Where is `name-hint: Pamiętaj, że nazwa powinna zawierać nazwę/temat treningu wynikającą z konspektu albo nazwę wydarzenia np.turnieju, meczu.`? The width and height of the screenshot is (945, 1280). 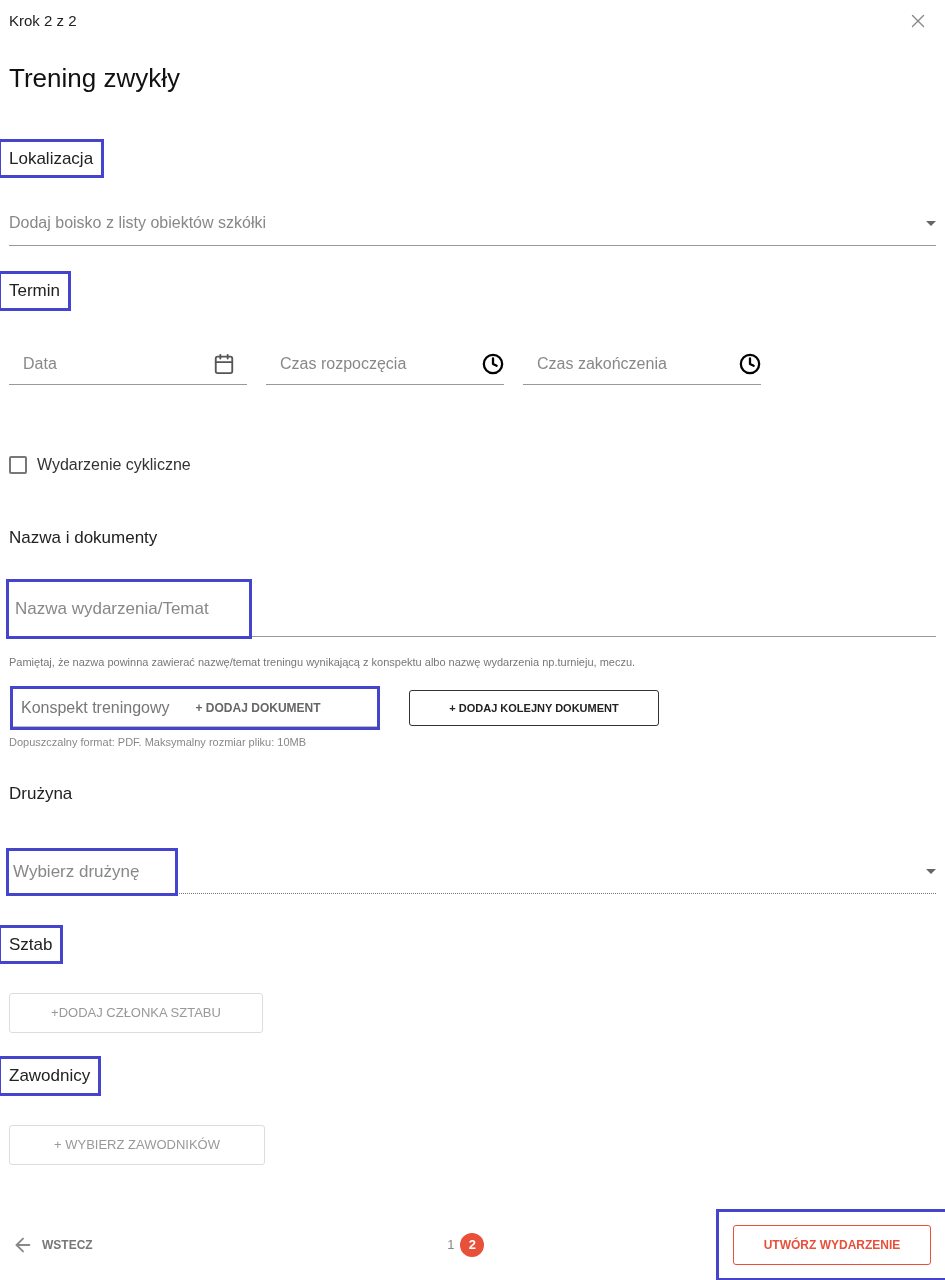
name-hint: Pamiętaj, że nazwa powinna zawierać nazwę/temat treningu wynikającą z konspektu albo nazwę wydarzenia np.turnieju, meczu. is located at coordinates (322, 662).